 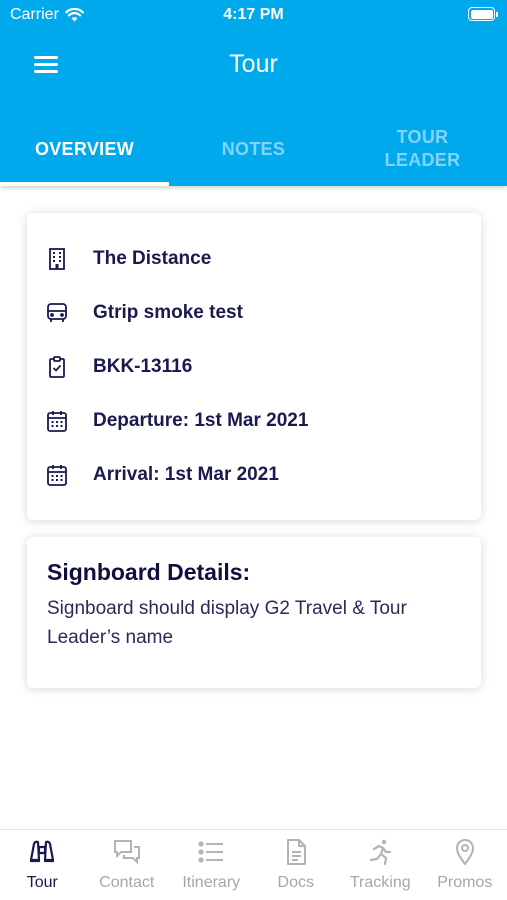 I want to click on building-icon, so click(x=57, y=259).